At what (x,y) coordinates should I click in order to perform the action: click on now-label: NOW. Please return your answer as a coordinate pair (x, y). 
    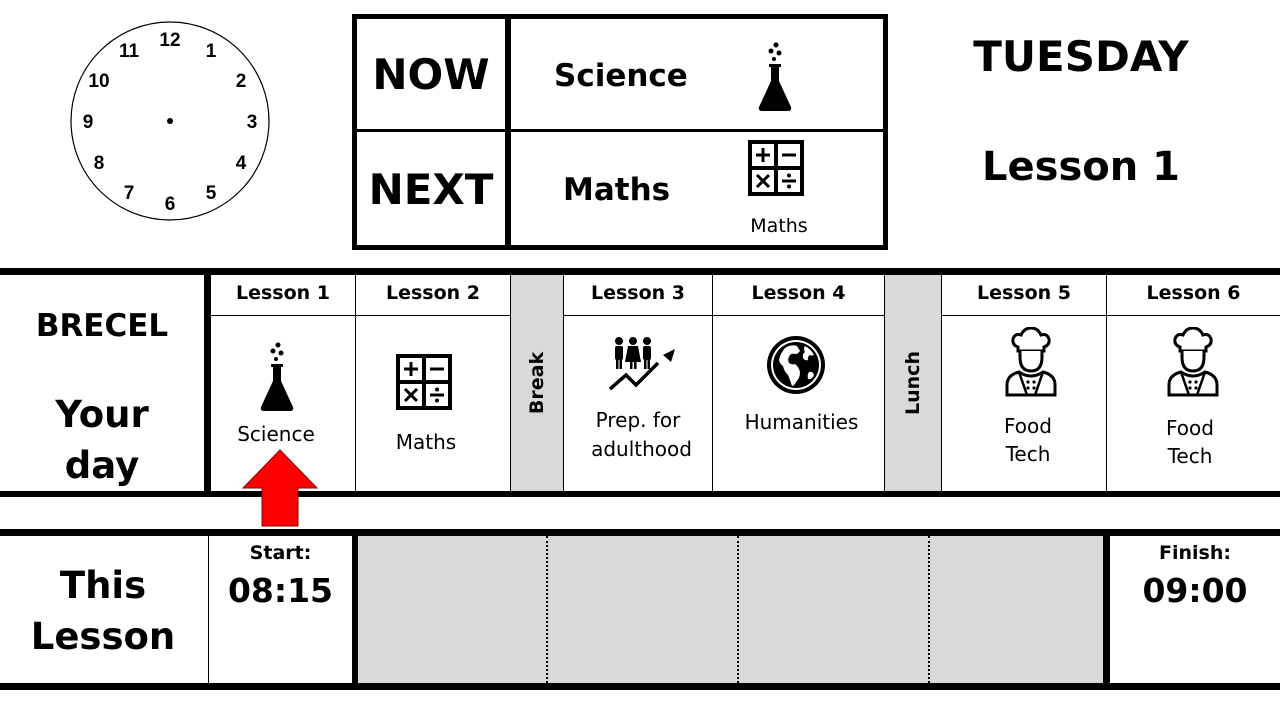
    Looking at the image, I should click on (431, 74).